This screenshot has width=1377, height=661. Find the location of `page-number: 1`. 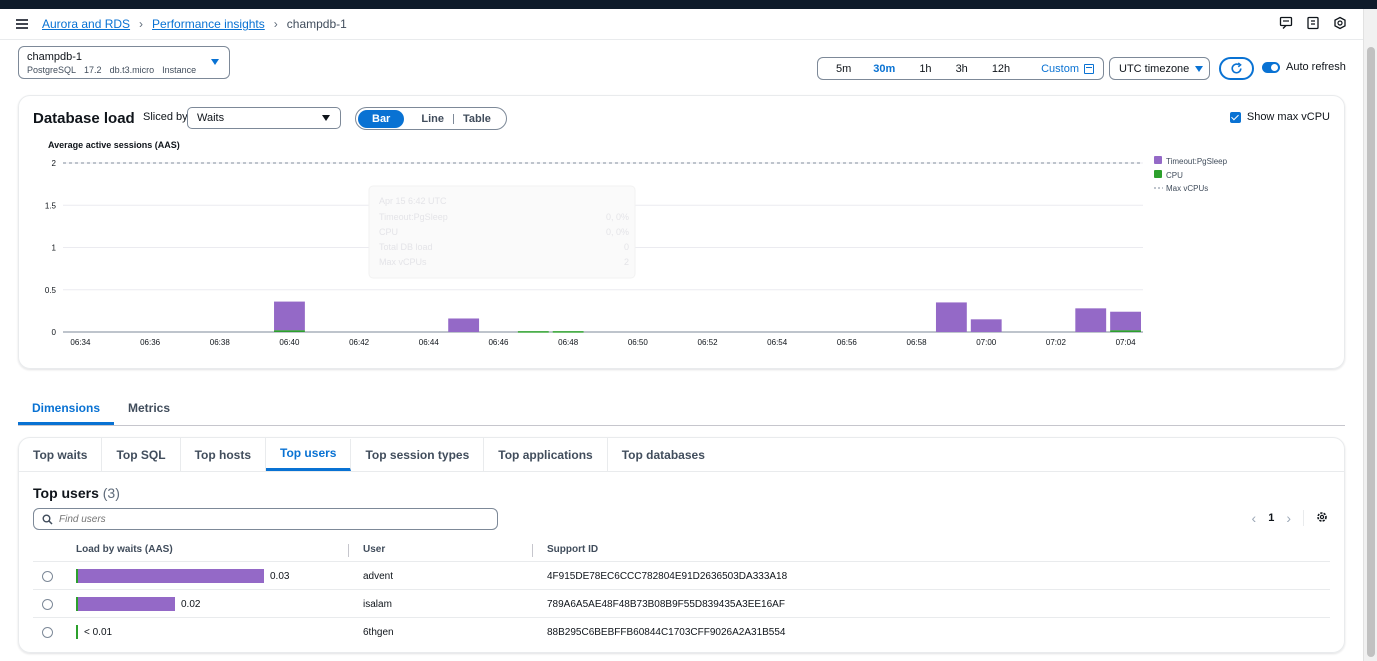

page-number: 1 is located at coordinates (1271, 518).